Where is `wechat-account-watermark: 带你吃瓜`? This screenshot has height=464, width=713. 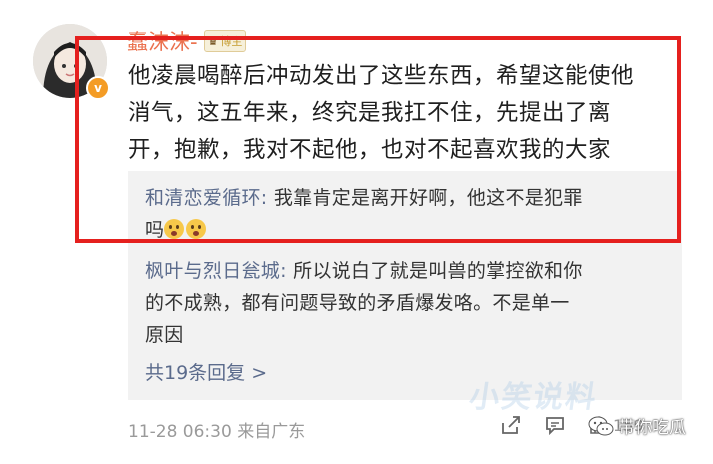 wechat-account-watermark: 带你吃瓜 is located at coordinates (637, 425).